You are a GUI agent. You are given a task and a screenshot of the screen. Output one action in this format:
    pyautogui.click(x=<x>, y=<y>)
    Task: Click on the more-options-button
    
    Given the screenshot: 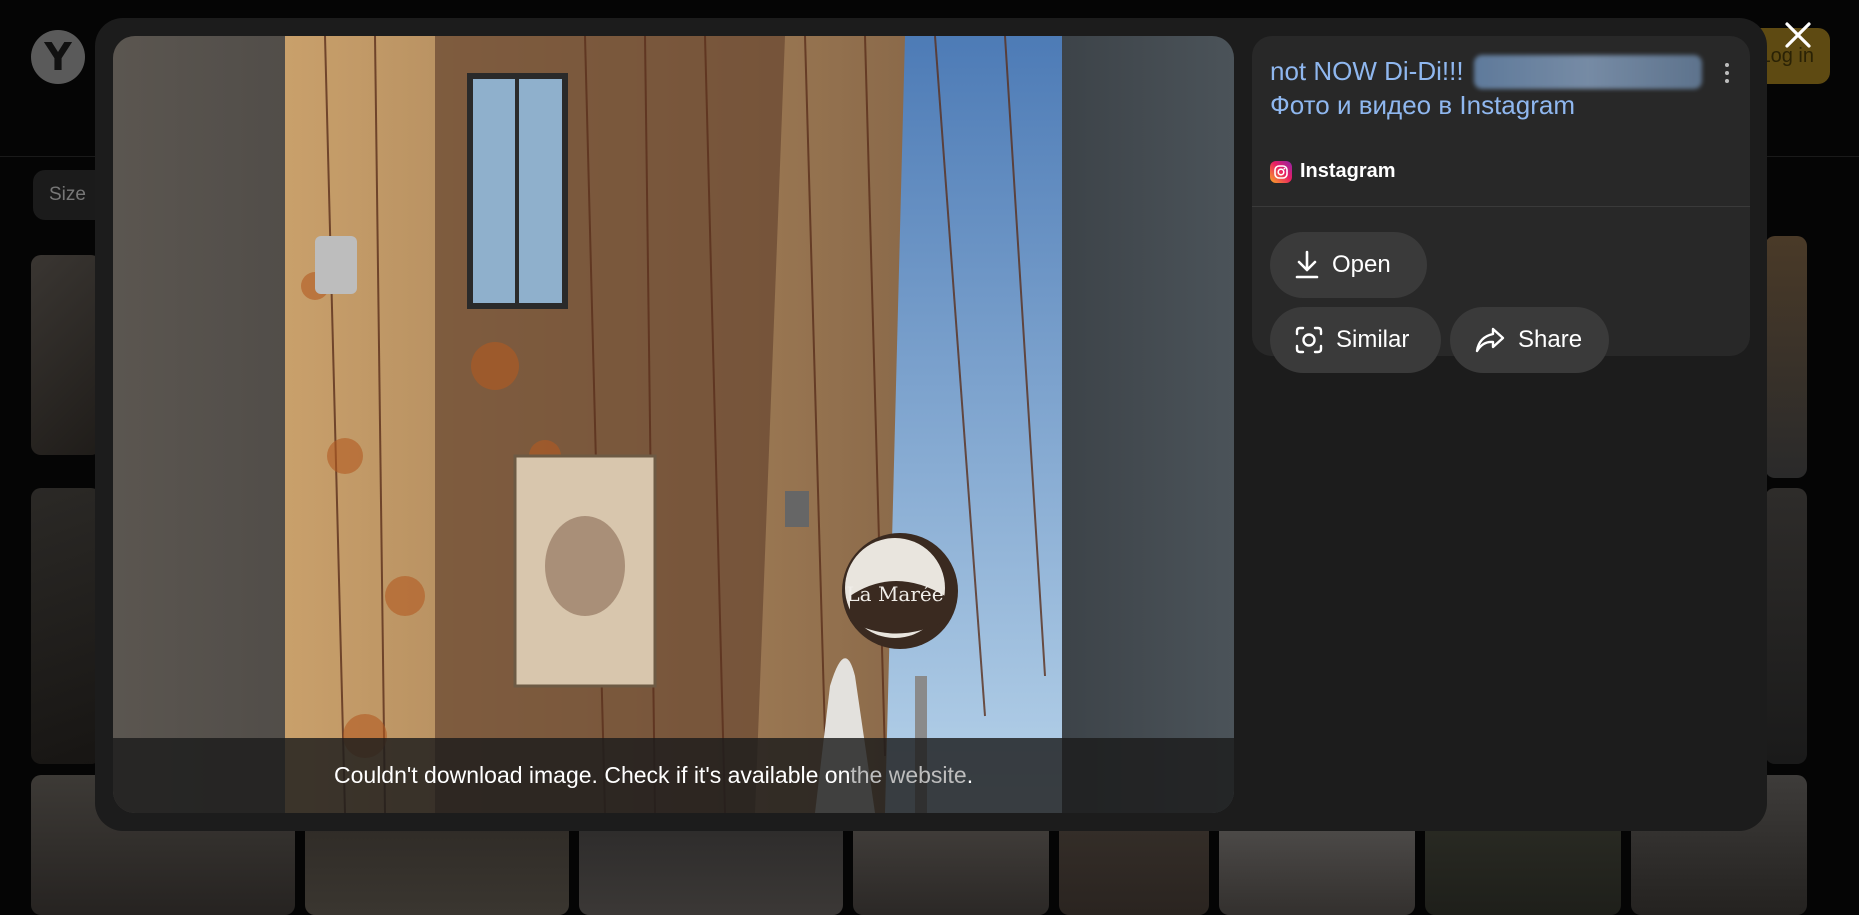 What is the action you would take?
    pyautogui.click(x=1727, y=73)
    